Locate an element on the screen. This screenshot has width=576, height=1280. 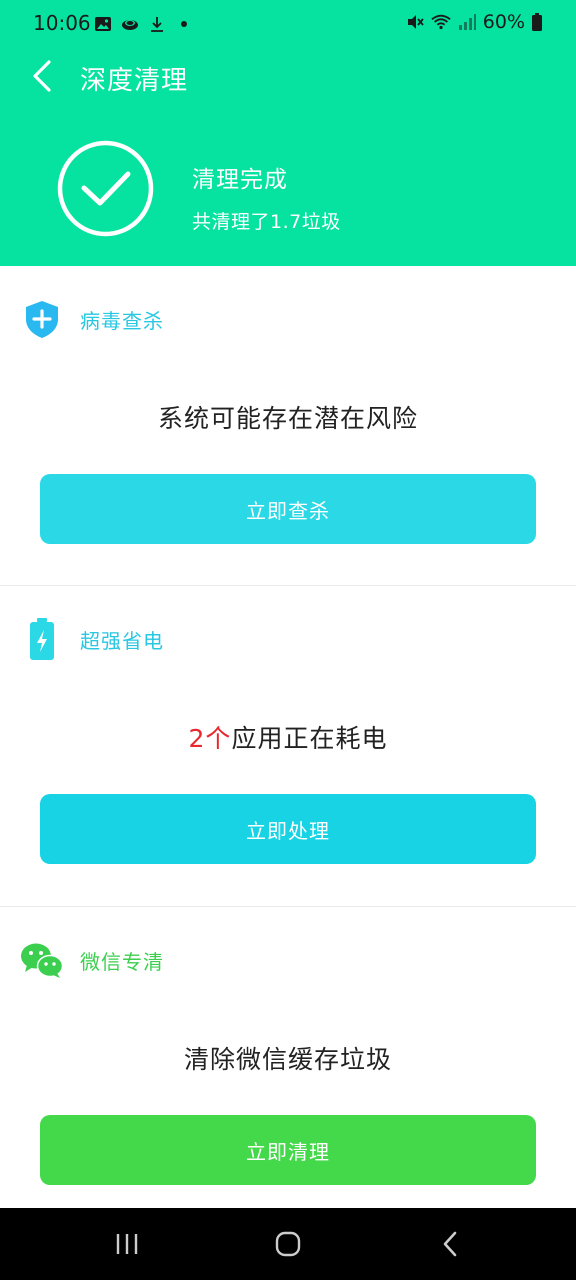
battery-percent: 60% is located at coordinates (503, 22).